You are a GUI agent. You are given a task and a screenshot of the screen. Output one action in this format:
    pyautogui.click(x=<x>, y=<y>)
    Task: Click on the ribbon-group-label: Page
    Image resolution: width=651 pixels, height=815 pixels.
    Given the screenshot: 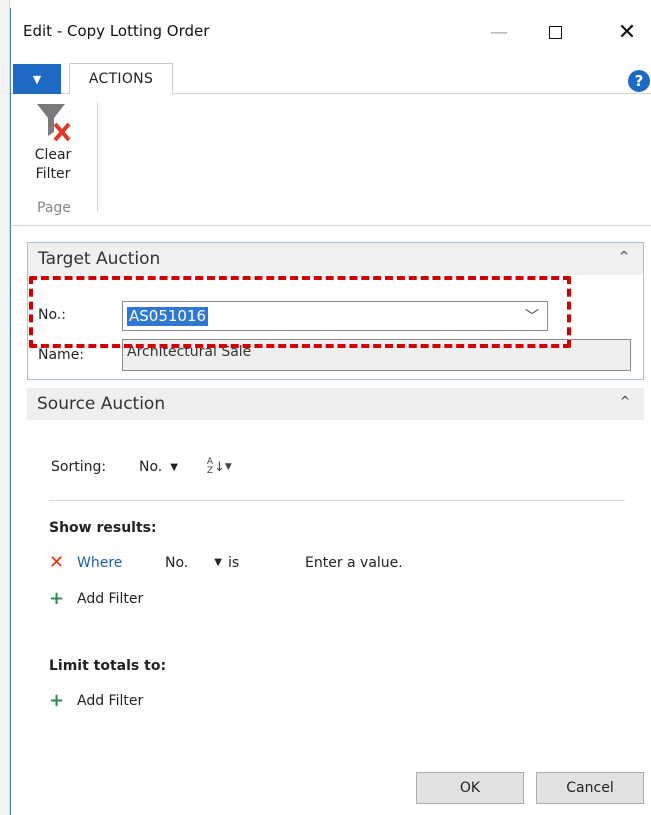 What is the action you would take?
    pyautogui.click(x=54, y=208)
    